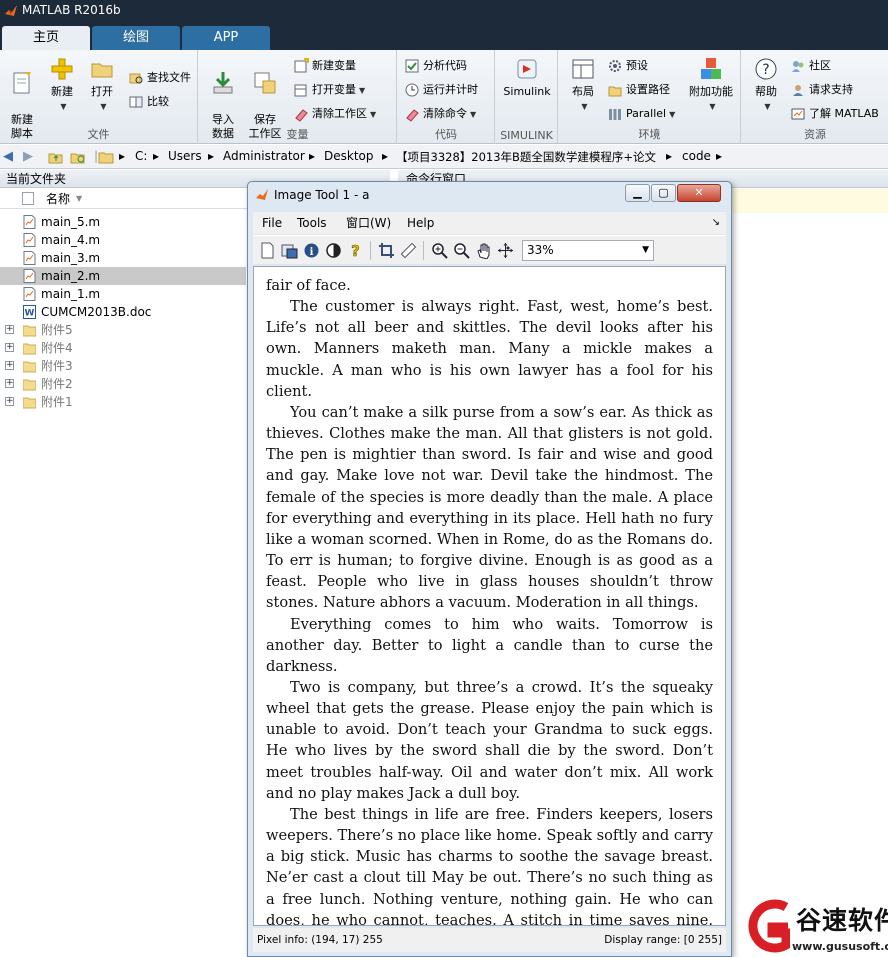 This screenshot has width=888, height=957. I want to click on zoom-in-icon, so click(439, 250).